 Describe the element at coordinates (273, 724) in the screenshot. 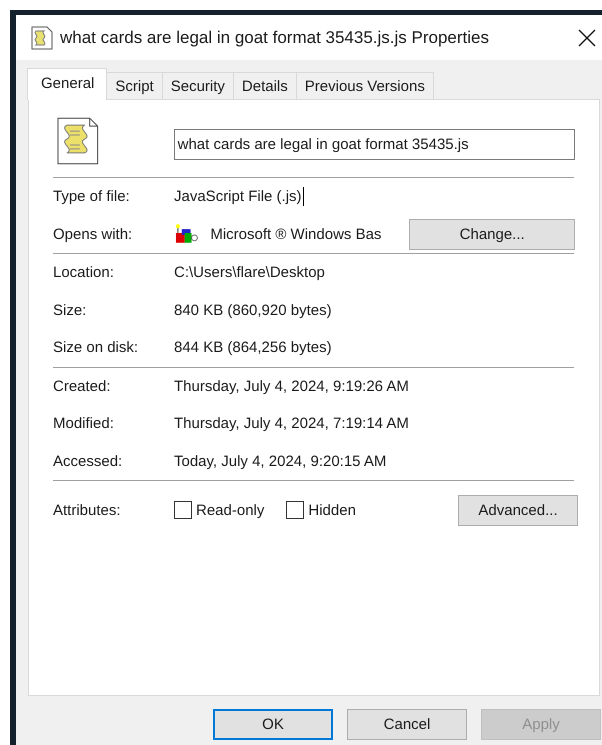

I see `dialog-button: OK` at that location.